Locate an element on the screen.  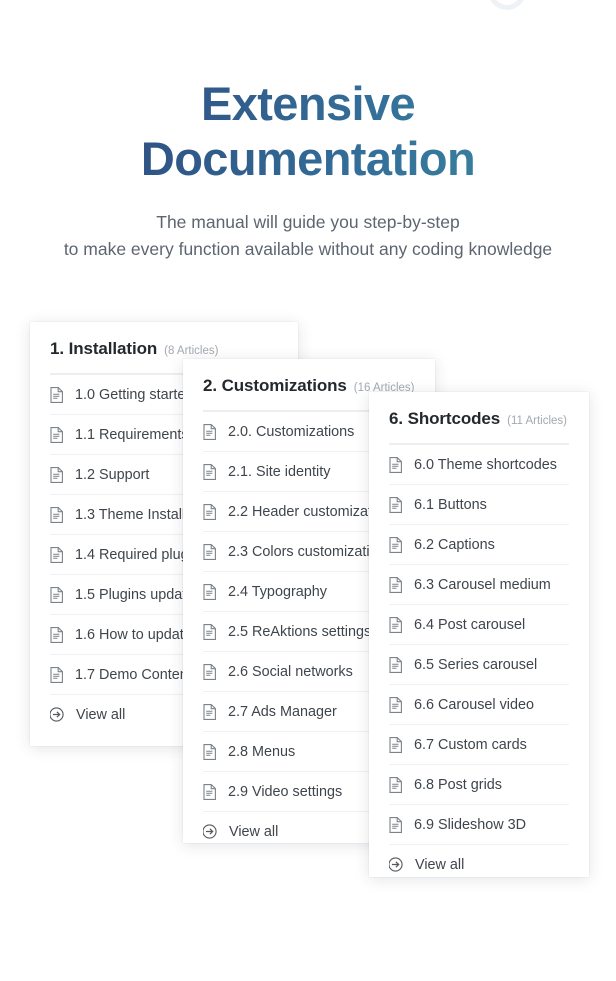
article-label: 1.1 Requirements is located at coordinates (132, 434).